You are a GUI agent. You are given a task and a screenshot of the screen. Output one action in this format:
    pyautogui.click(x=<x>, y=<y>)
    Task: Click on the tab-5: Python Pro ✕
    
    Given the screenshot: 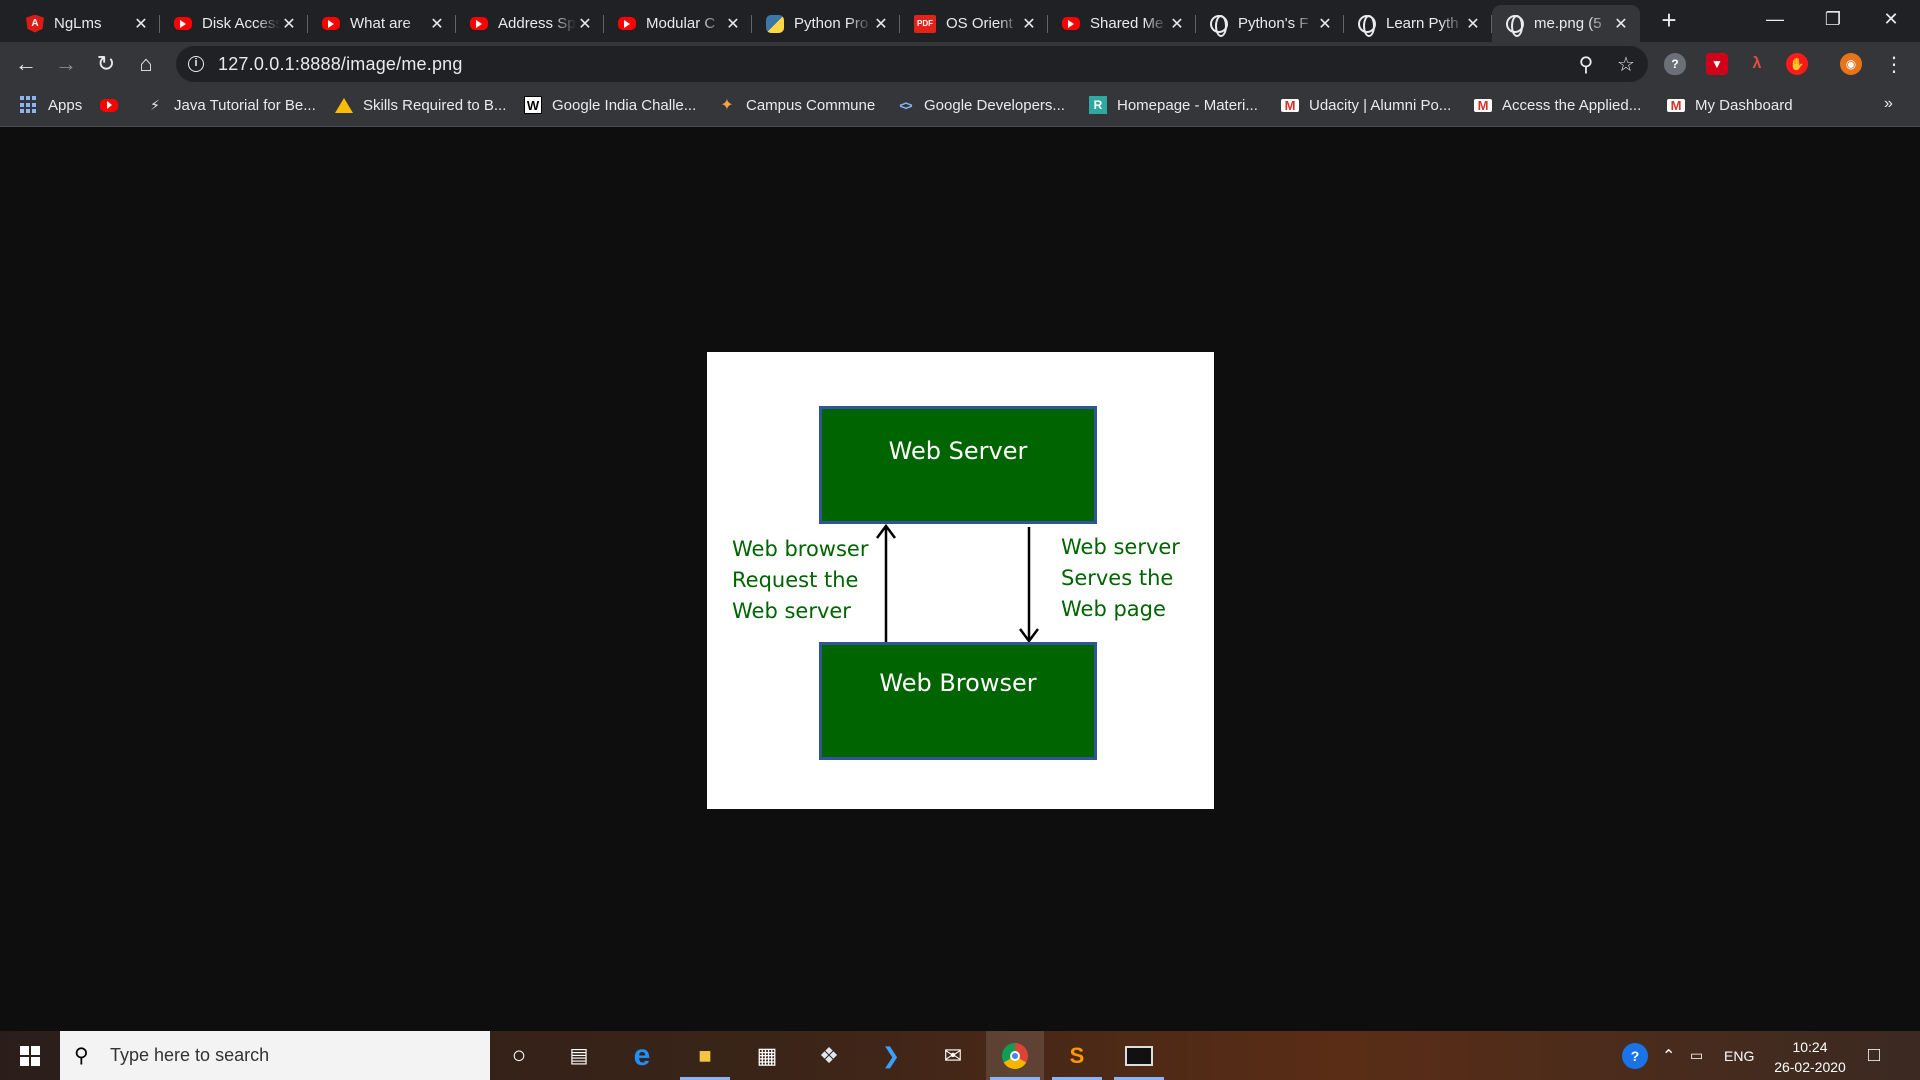 What is the action you would take?
    pyautogui.click(x=826, y=23)
    